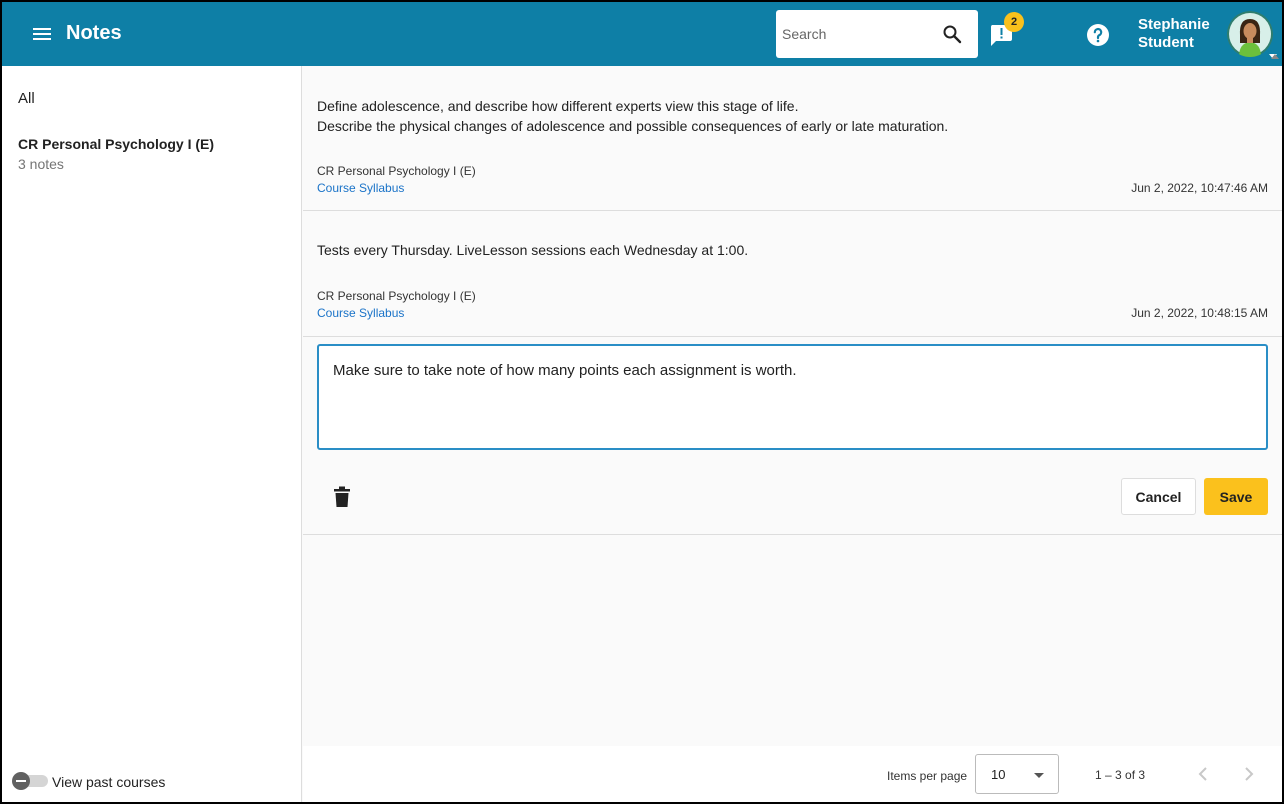  What do you see at coordinates (1236, 496) in the screenshot?
I see `save-button: Save` at bounding box center [1236, 496].